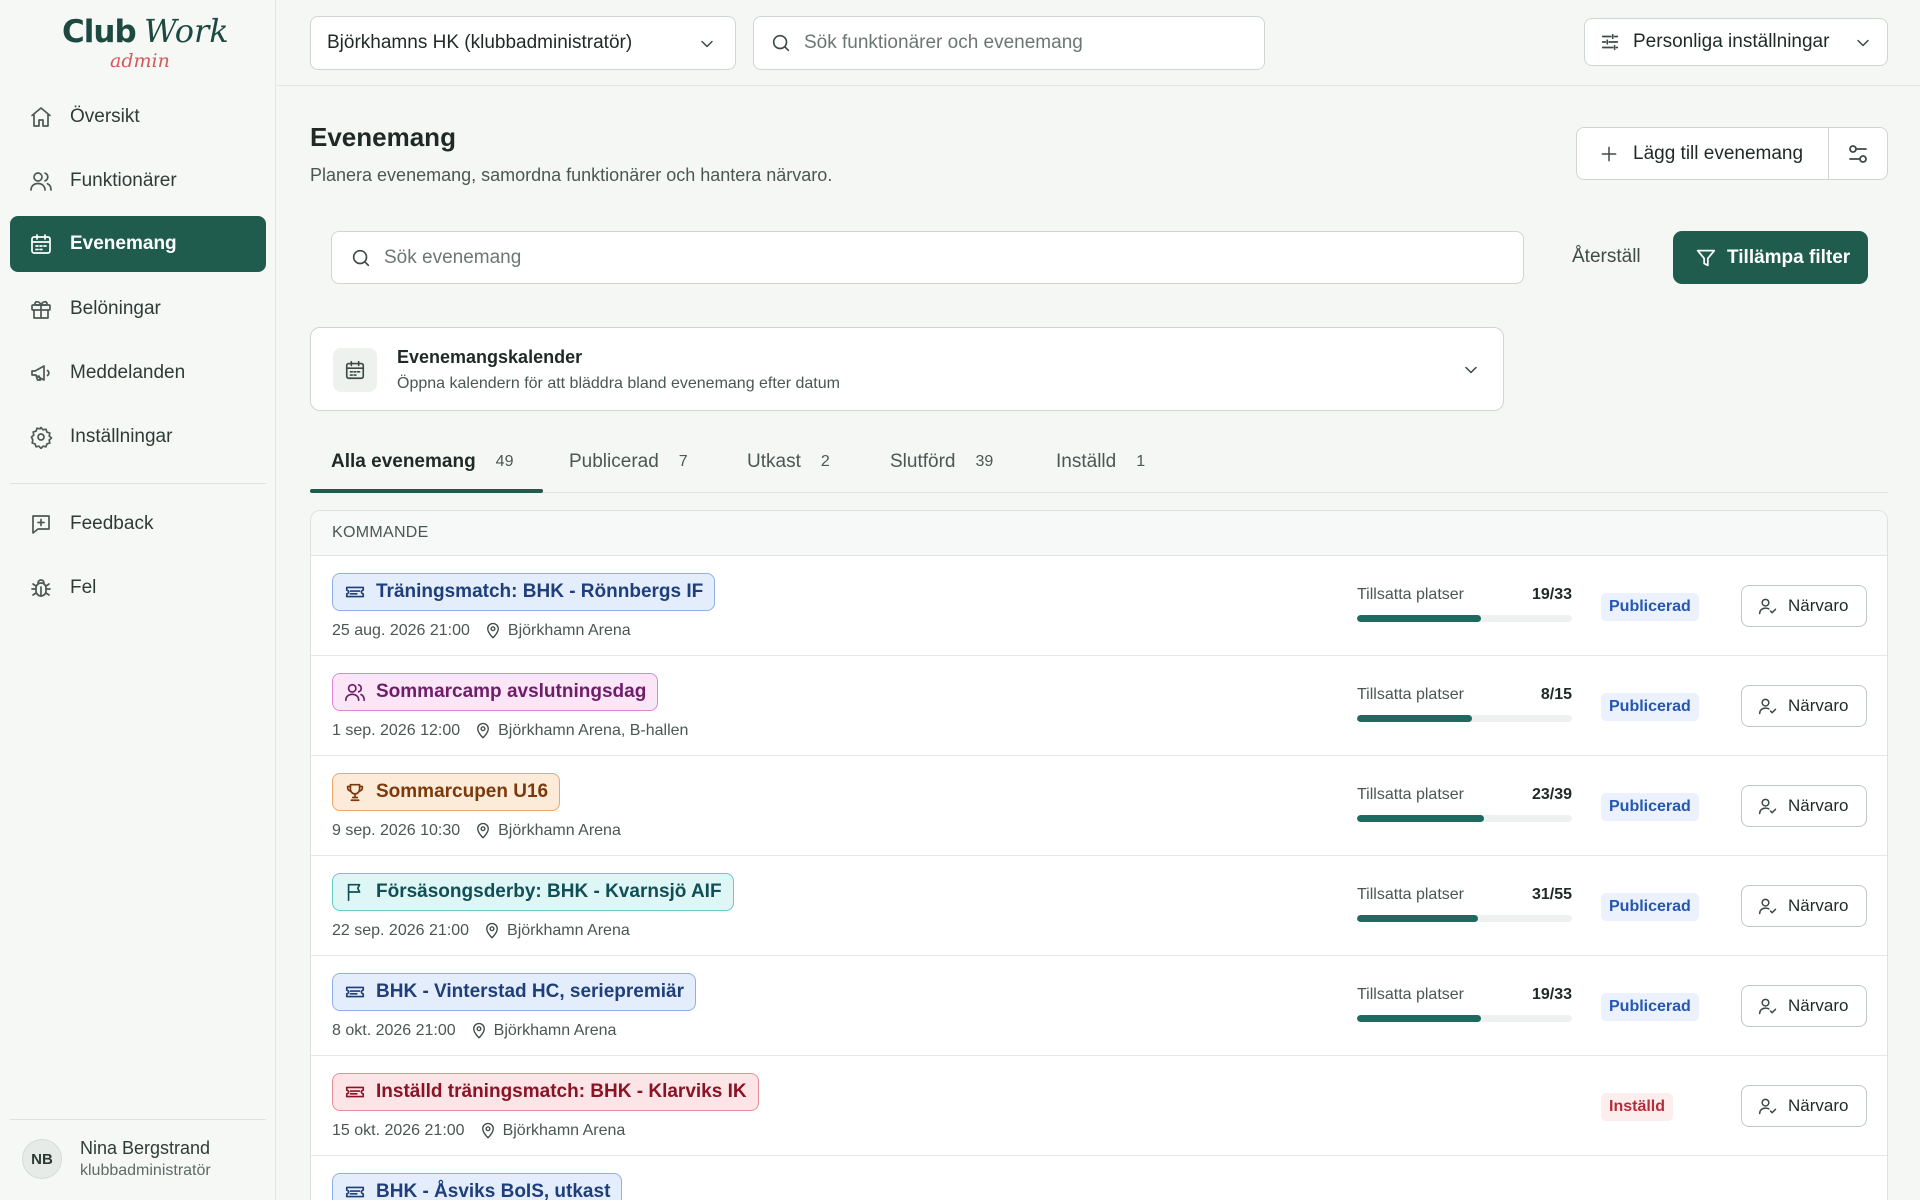 The image size is (1920, 1200). I want to click on tab-alla-evenemang: Alla evenemang 49, so click(422, 461).